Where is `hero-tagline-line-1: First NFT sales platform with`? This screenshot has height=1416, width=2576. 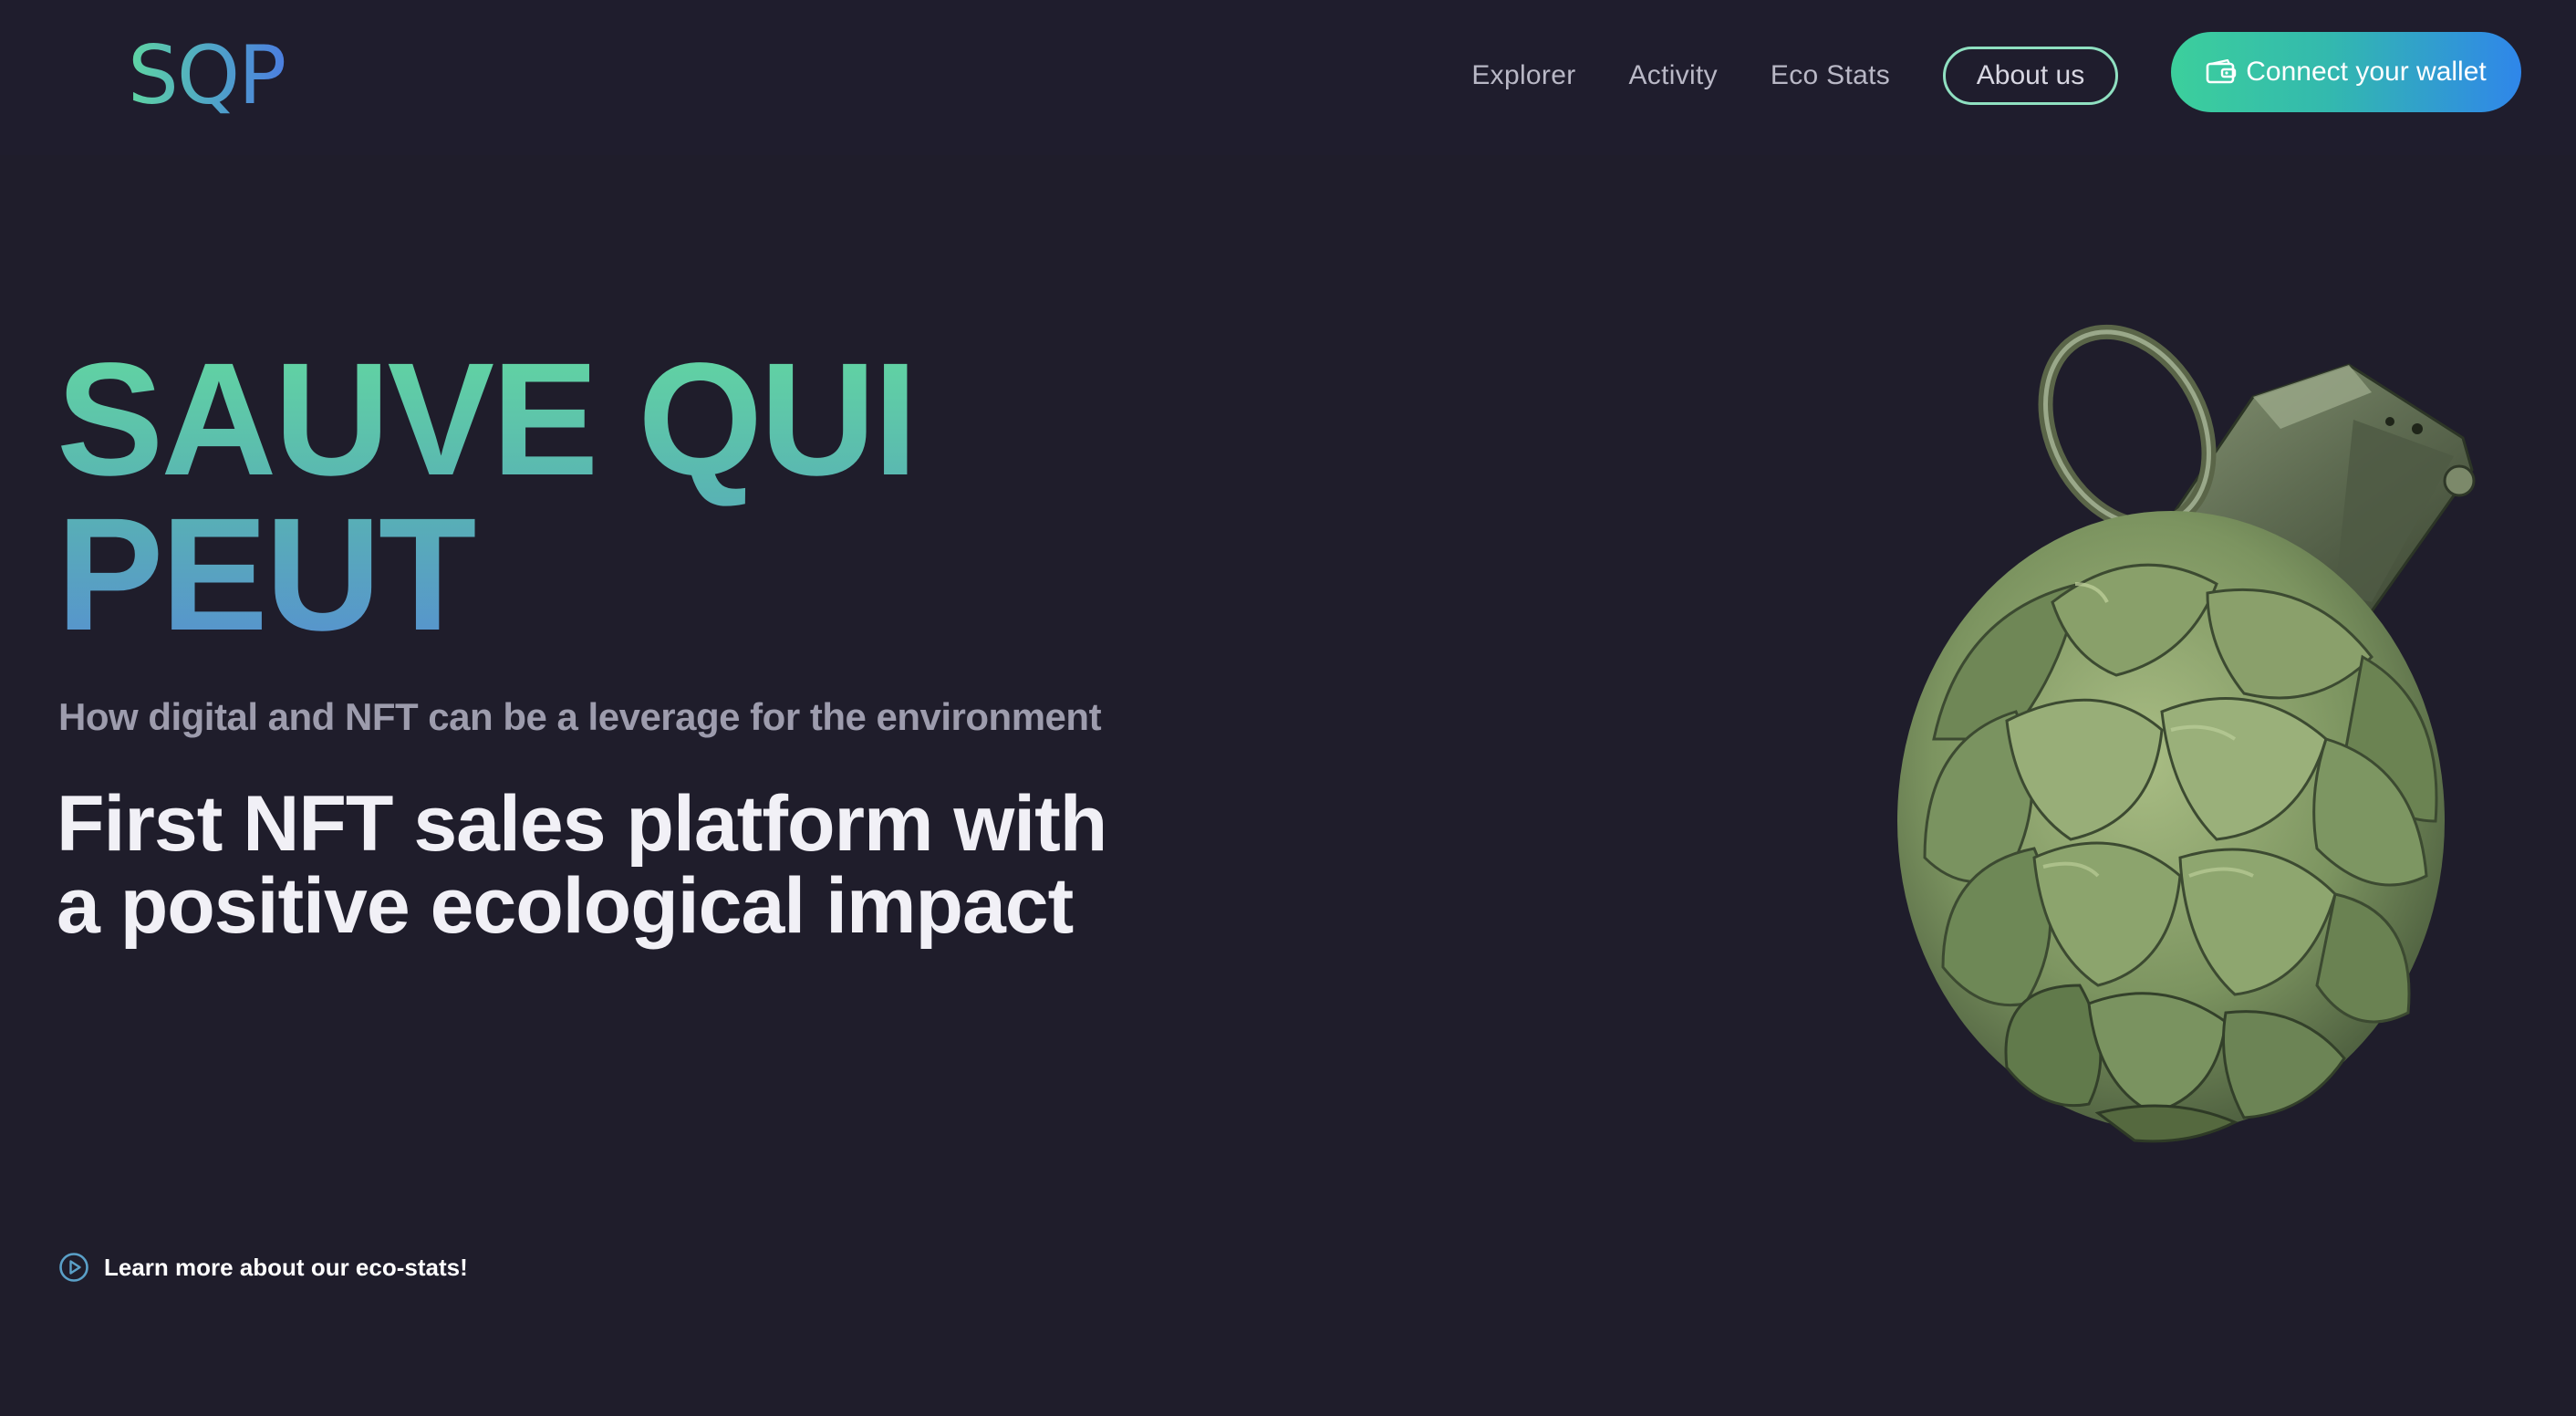
hero-tagline-line-1: First NFT sales platform with is located at coordinates (582, 824).